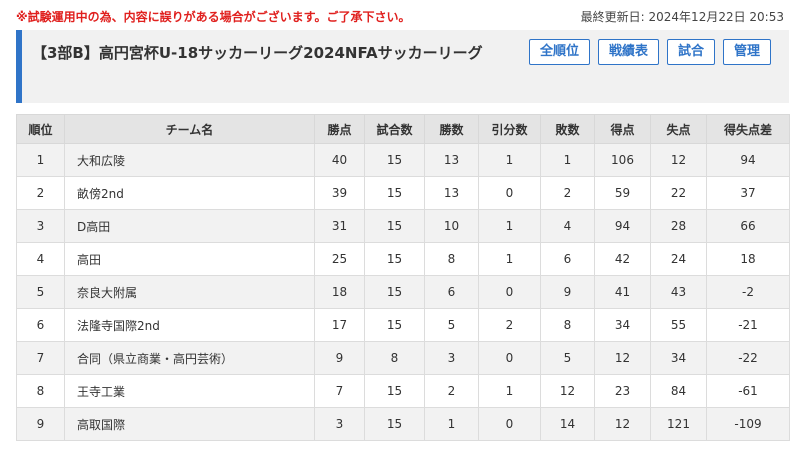 Image resolution: width=797 pixels, height=451 pixels. What do you see at coordinates (622, 259) in the screenshot?
I see `goals-for-cell: 42` at bounding box center [622, 259].